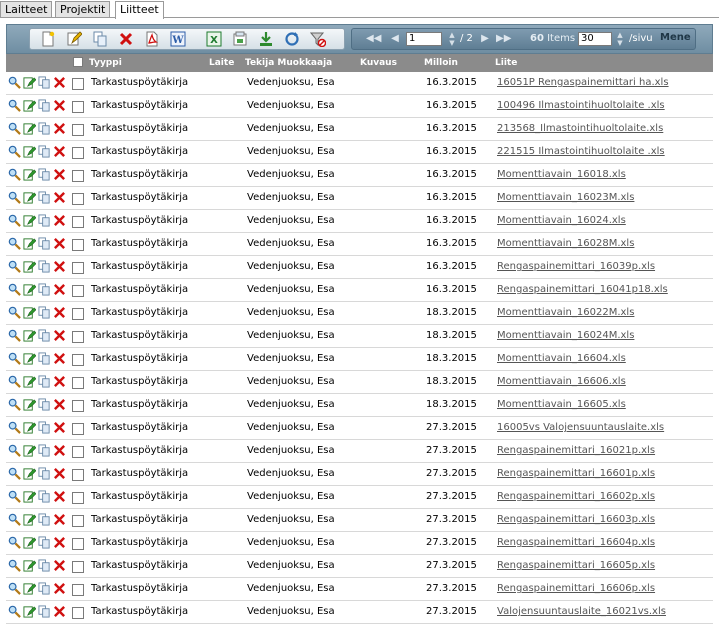  Describe the element at coordinates (292, 39) in the screenshot. I see `refresh-icon` at that location.